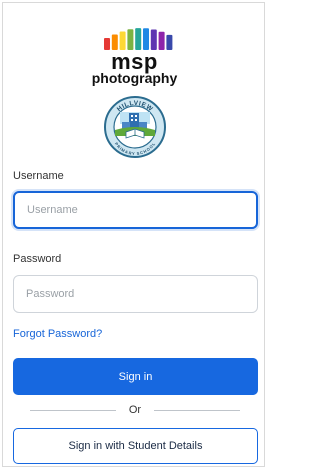  Describe the element at coordinates (38, 176) in the screenshot. I see `username-label: Username` at that location.